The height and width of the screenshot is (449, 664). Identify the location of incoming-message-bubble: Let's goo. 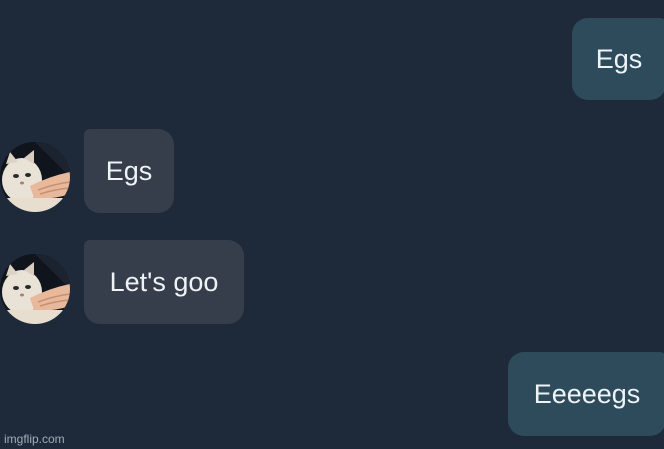
(164, 282).